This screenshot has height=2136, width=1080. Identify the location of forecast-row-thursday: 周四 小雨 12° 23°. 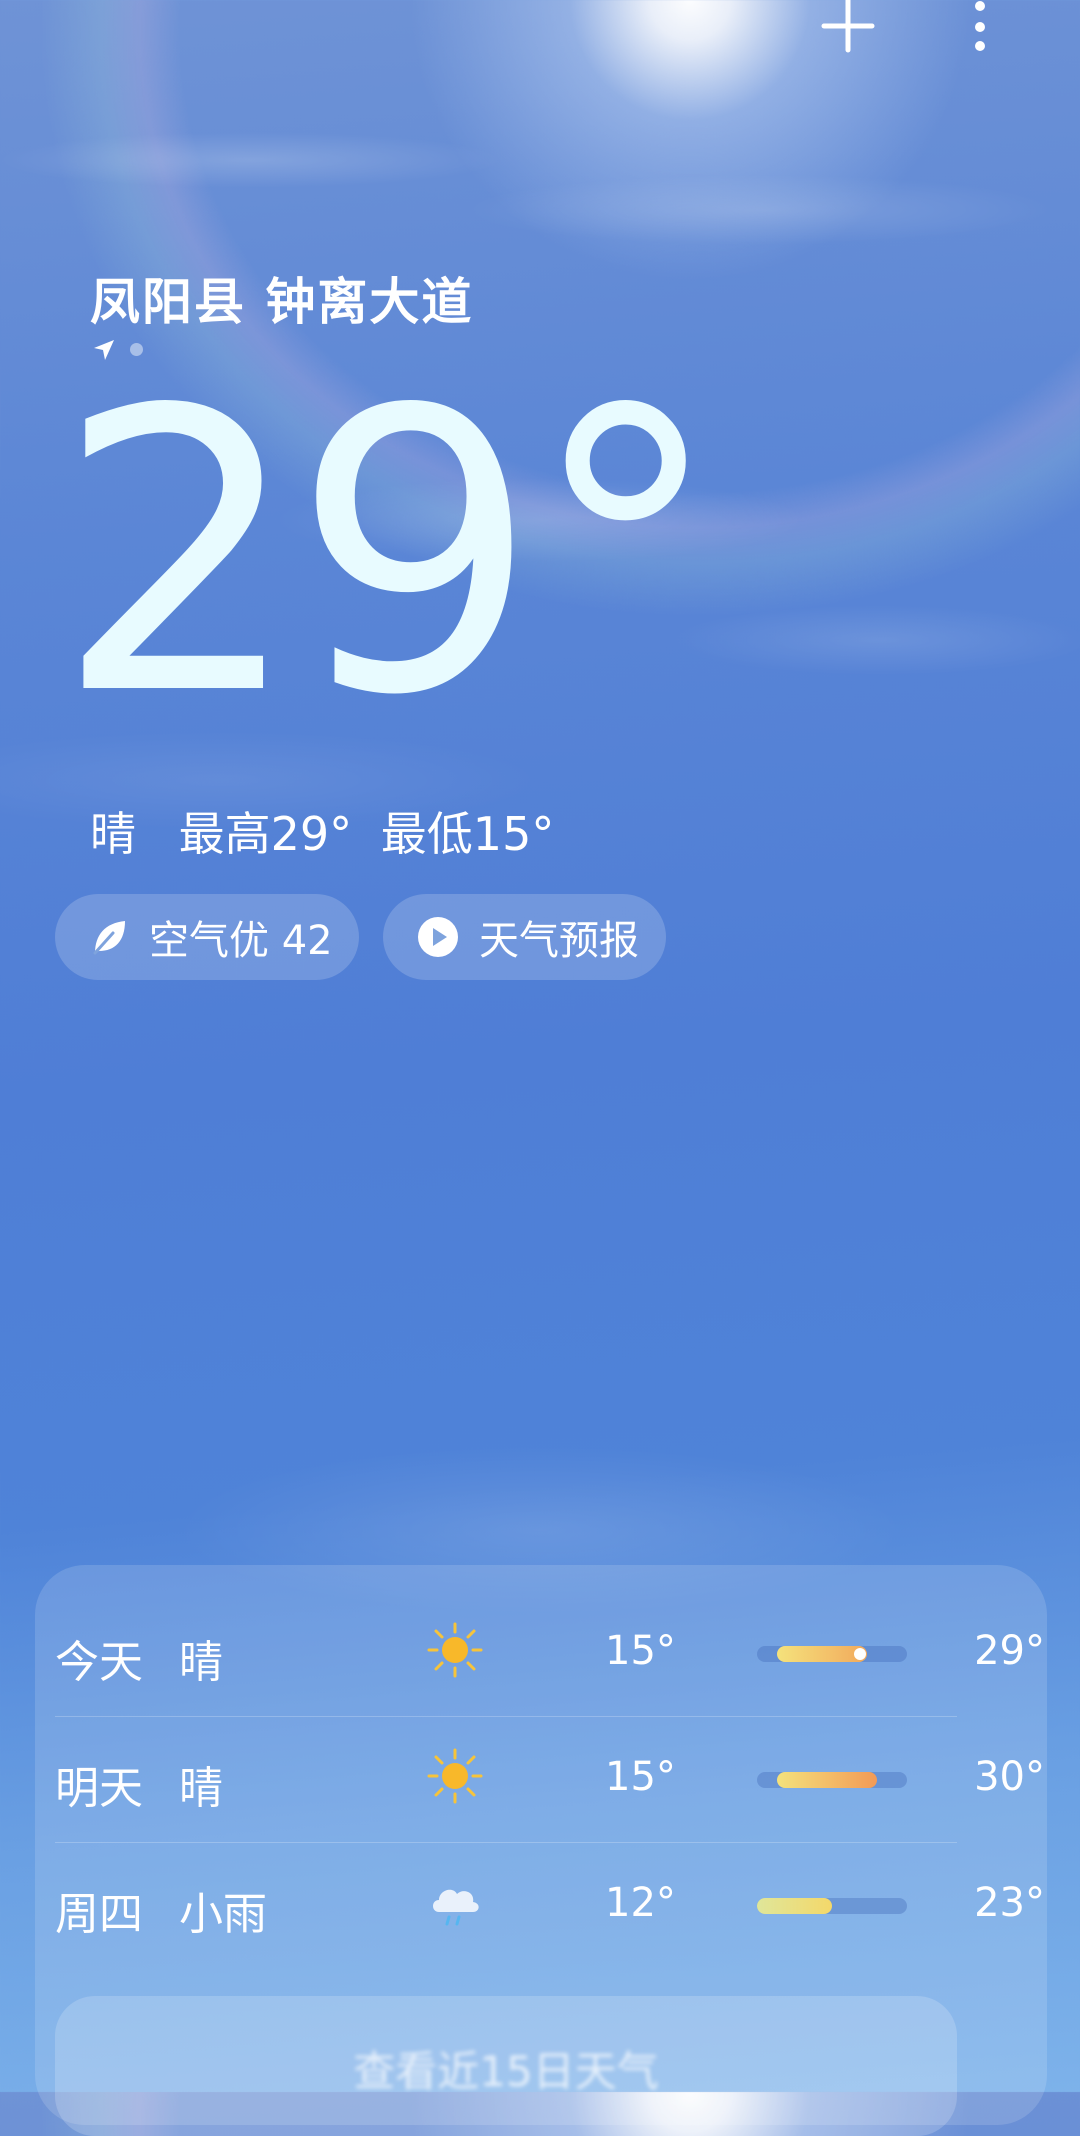
(550, 1905).